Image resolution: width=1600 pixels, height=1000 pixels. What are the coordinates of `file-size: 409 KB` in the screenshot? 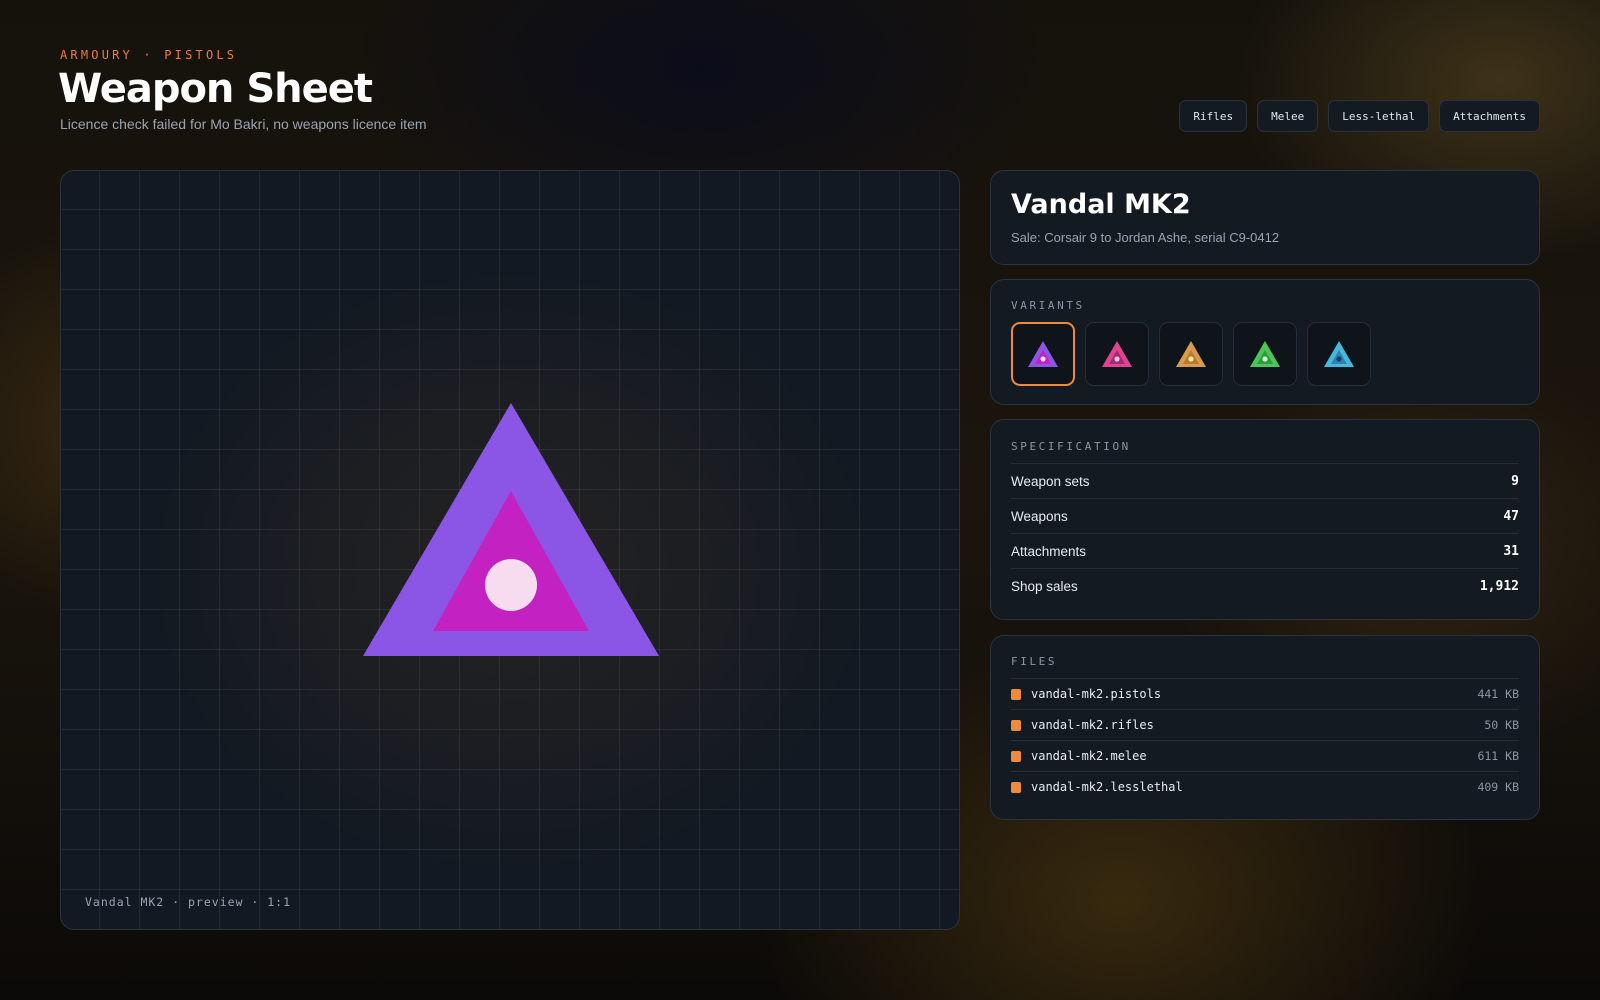 It's located at (1498, 787).